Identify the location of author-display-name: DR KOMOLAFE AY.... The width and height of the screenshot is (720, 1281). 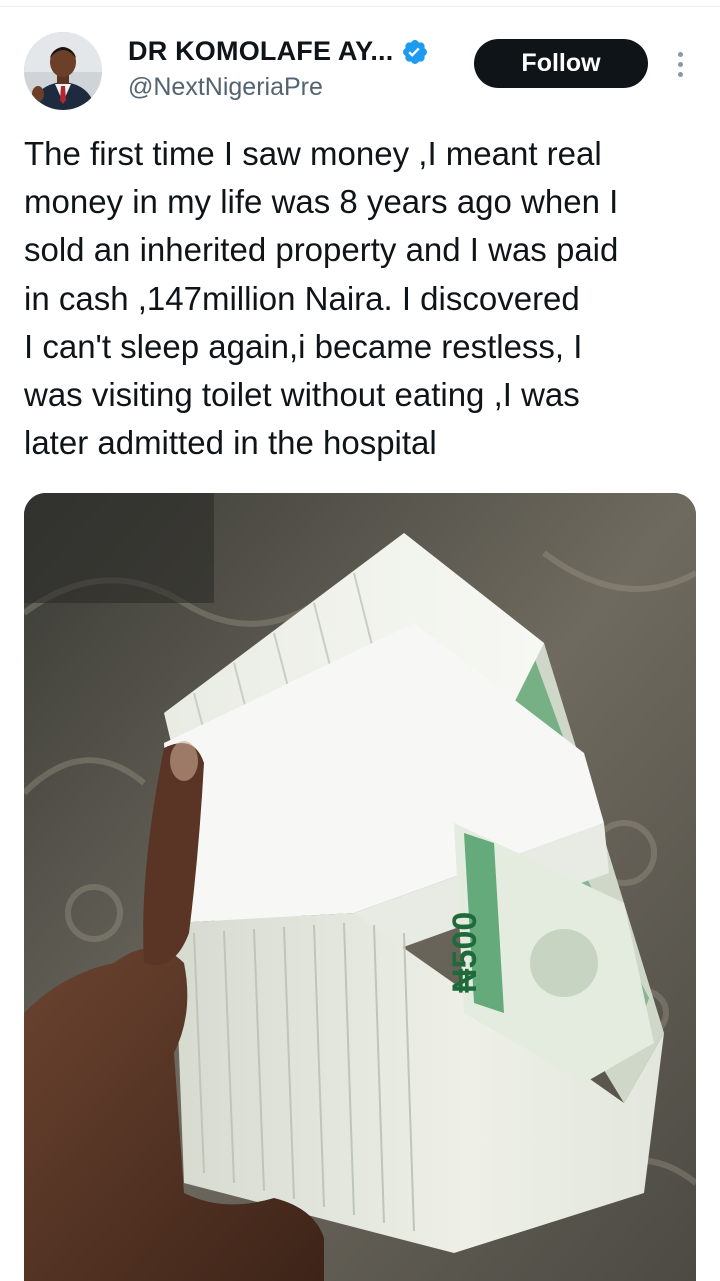
(260, 51).